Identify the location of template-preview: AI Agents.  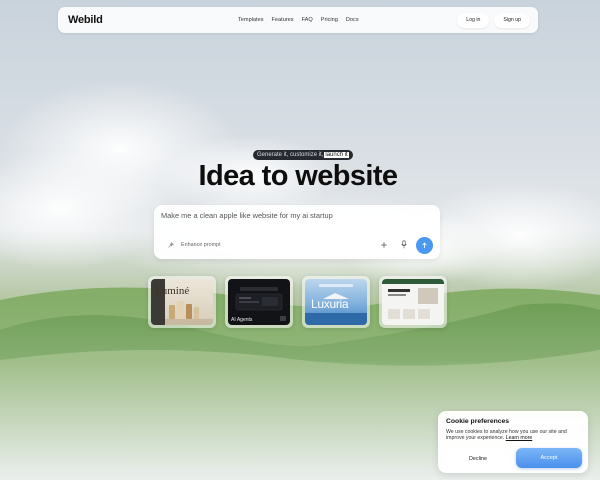
(259, 302).